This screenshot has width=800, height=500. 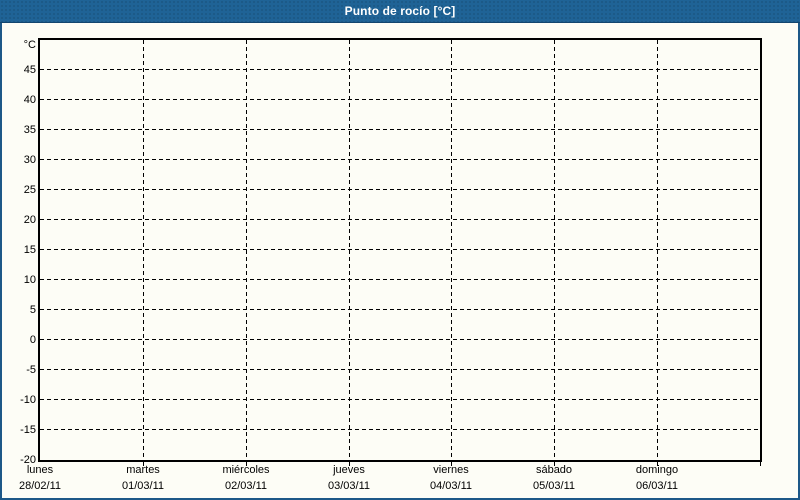 I want to click on x-date-label: 06/03/11, so click(x=656, y=486).